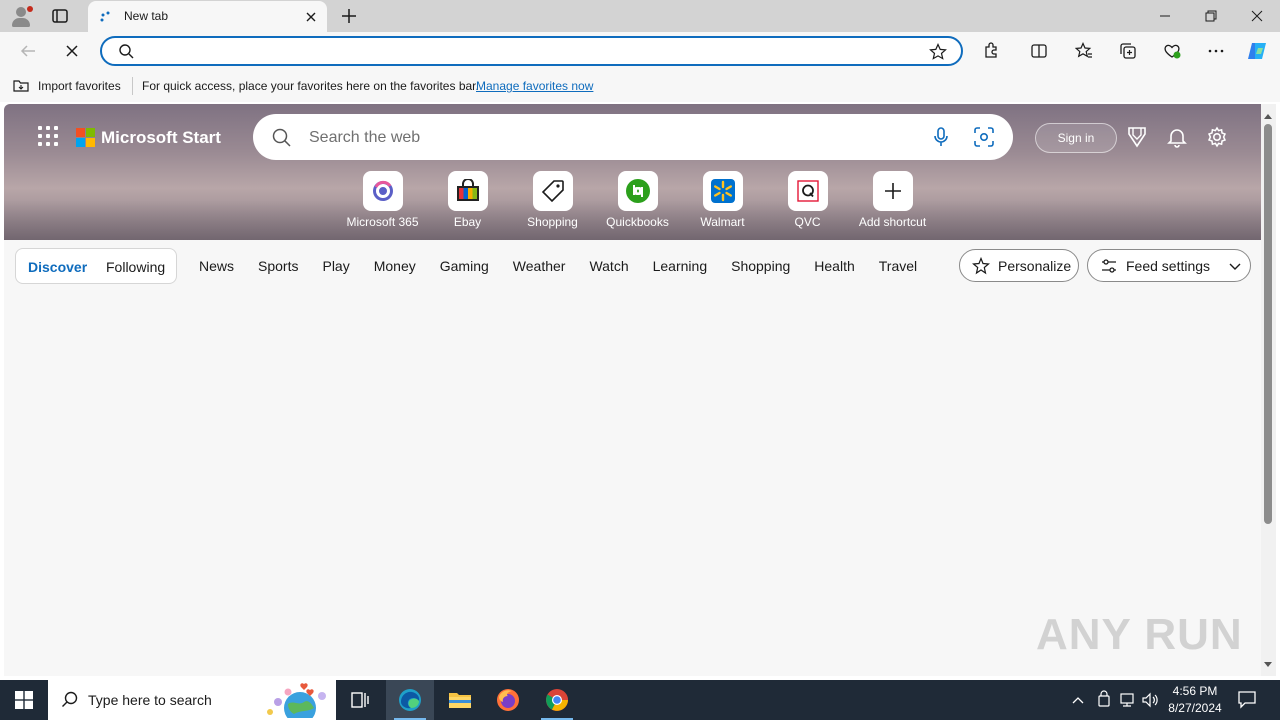  I want to click on address-bar, so click(531, 51).